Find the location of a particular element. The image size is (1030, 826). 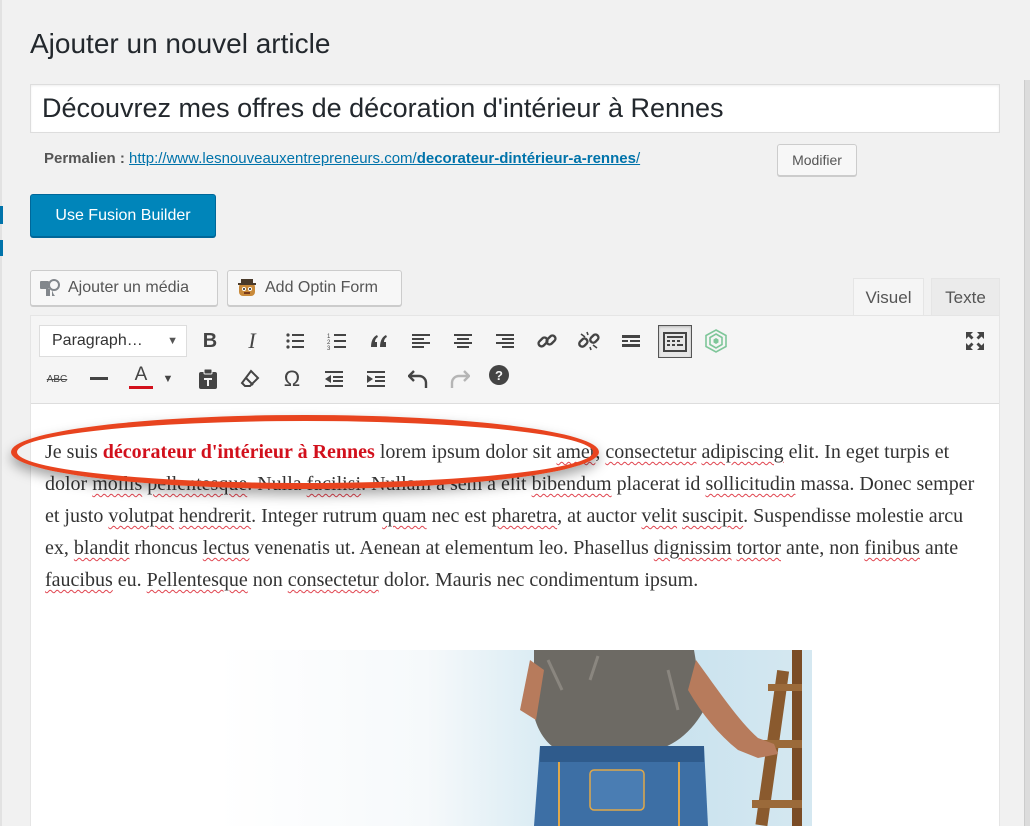

painter-photo is located at coordinates (661, 738).